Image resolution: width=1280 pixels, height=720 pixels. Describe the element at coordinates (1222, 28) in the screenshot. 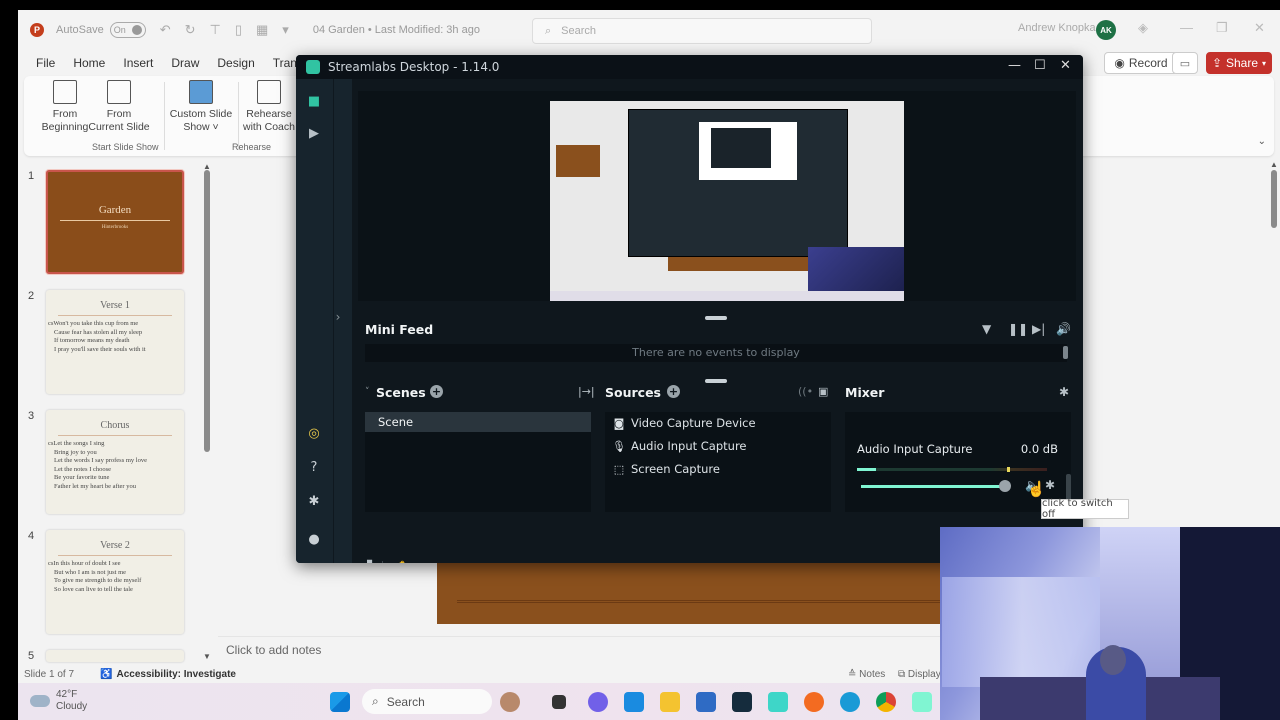

I see `restore-icon: ❐` at that location.